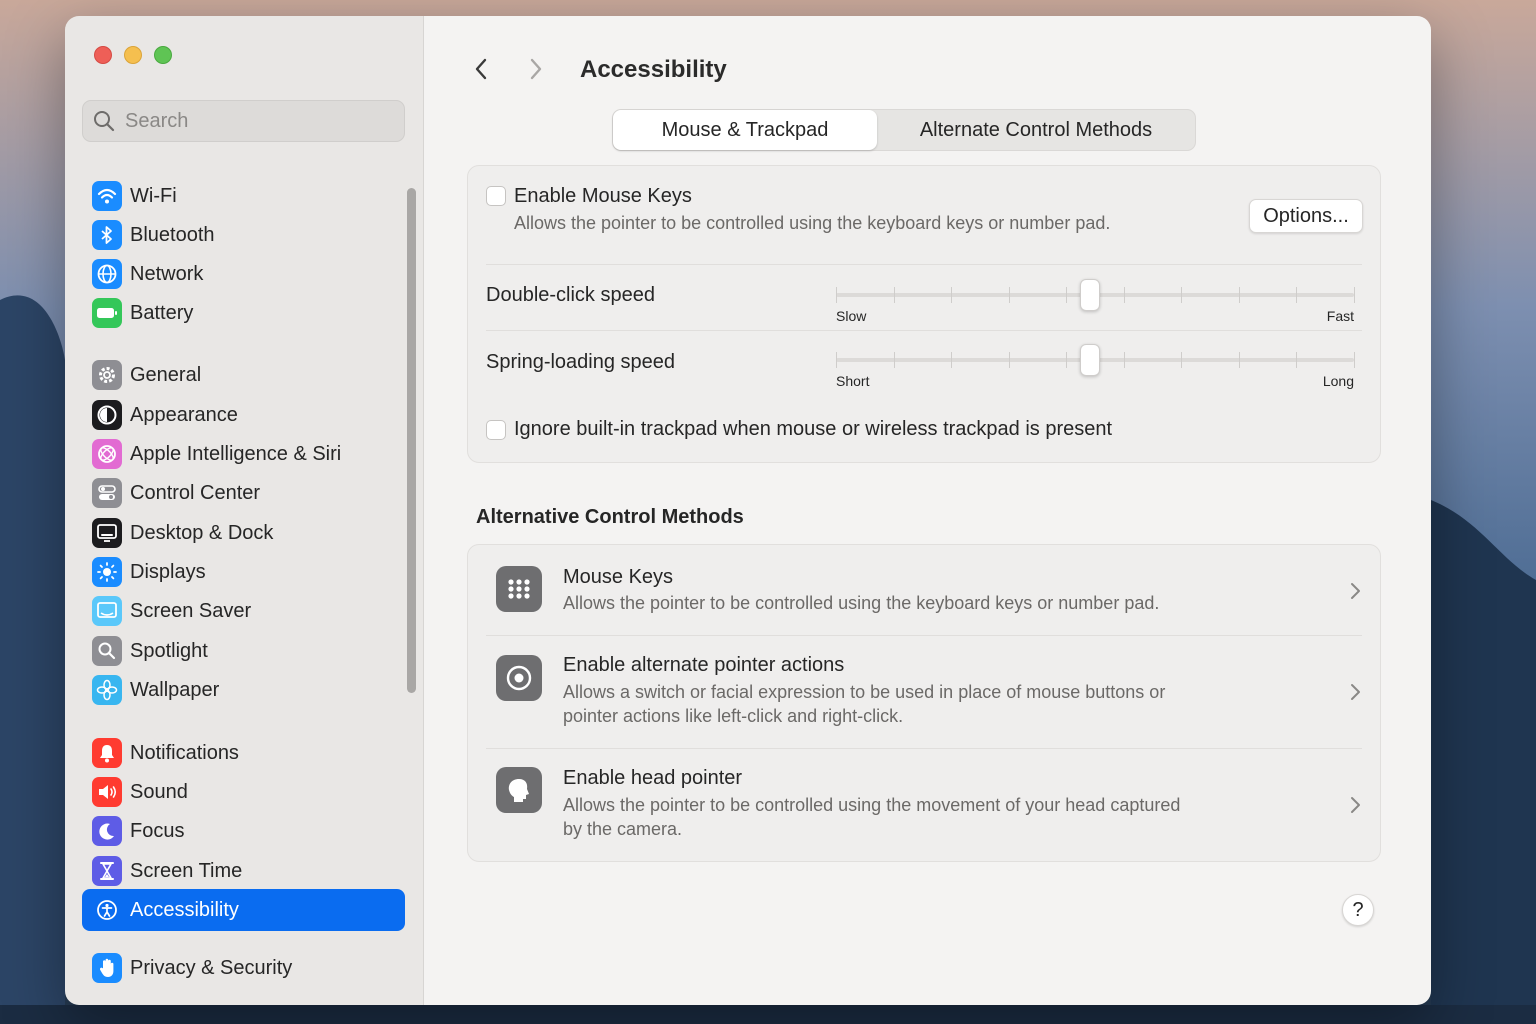 The width and height of the screenshot is (1536, 1024). What do you see at coordinates (107, 235) in the screenshot?
I see `bluetooth-icon` at bounding box center [107, 235].